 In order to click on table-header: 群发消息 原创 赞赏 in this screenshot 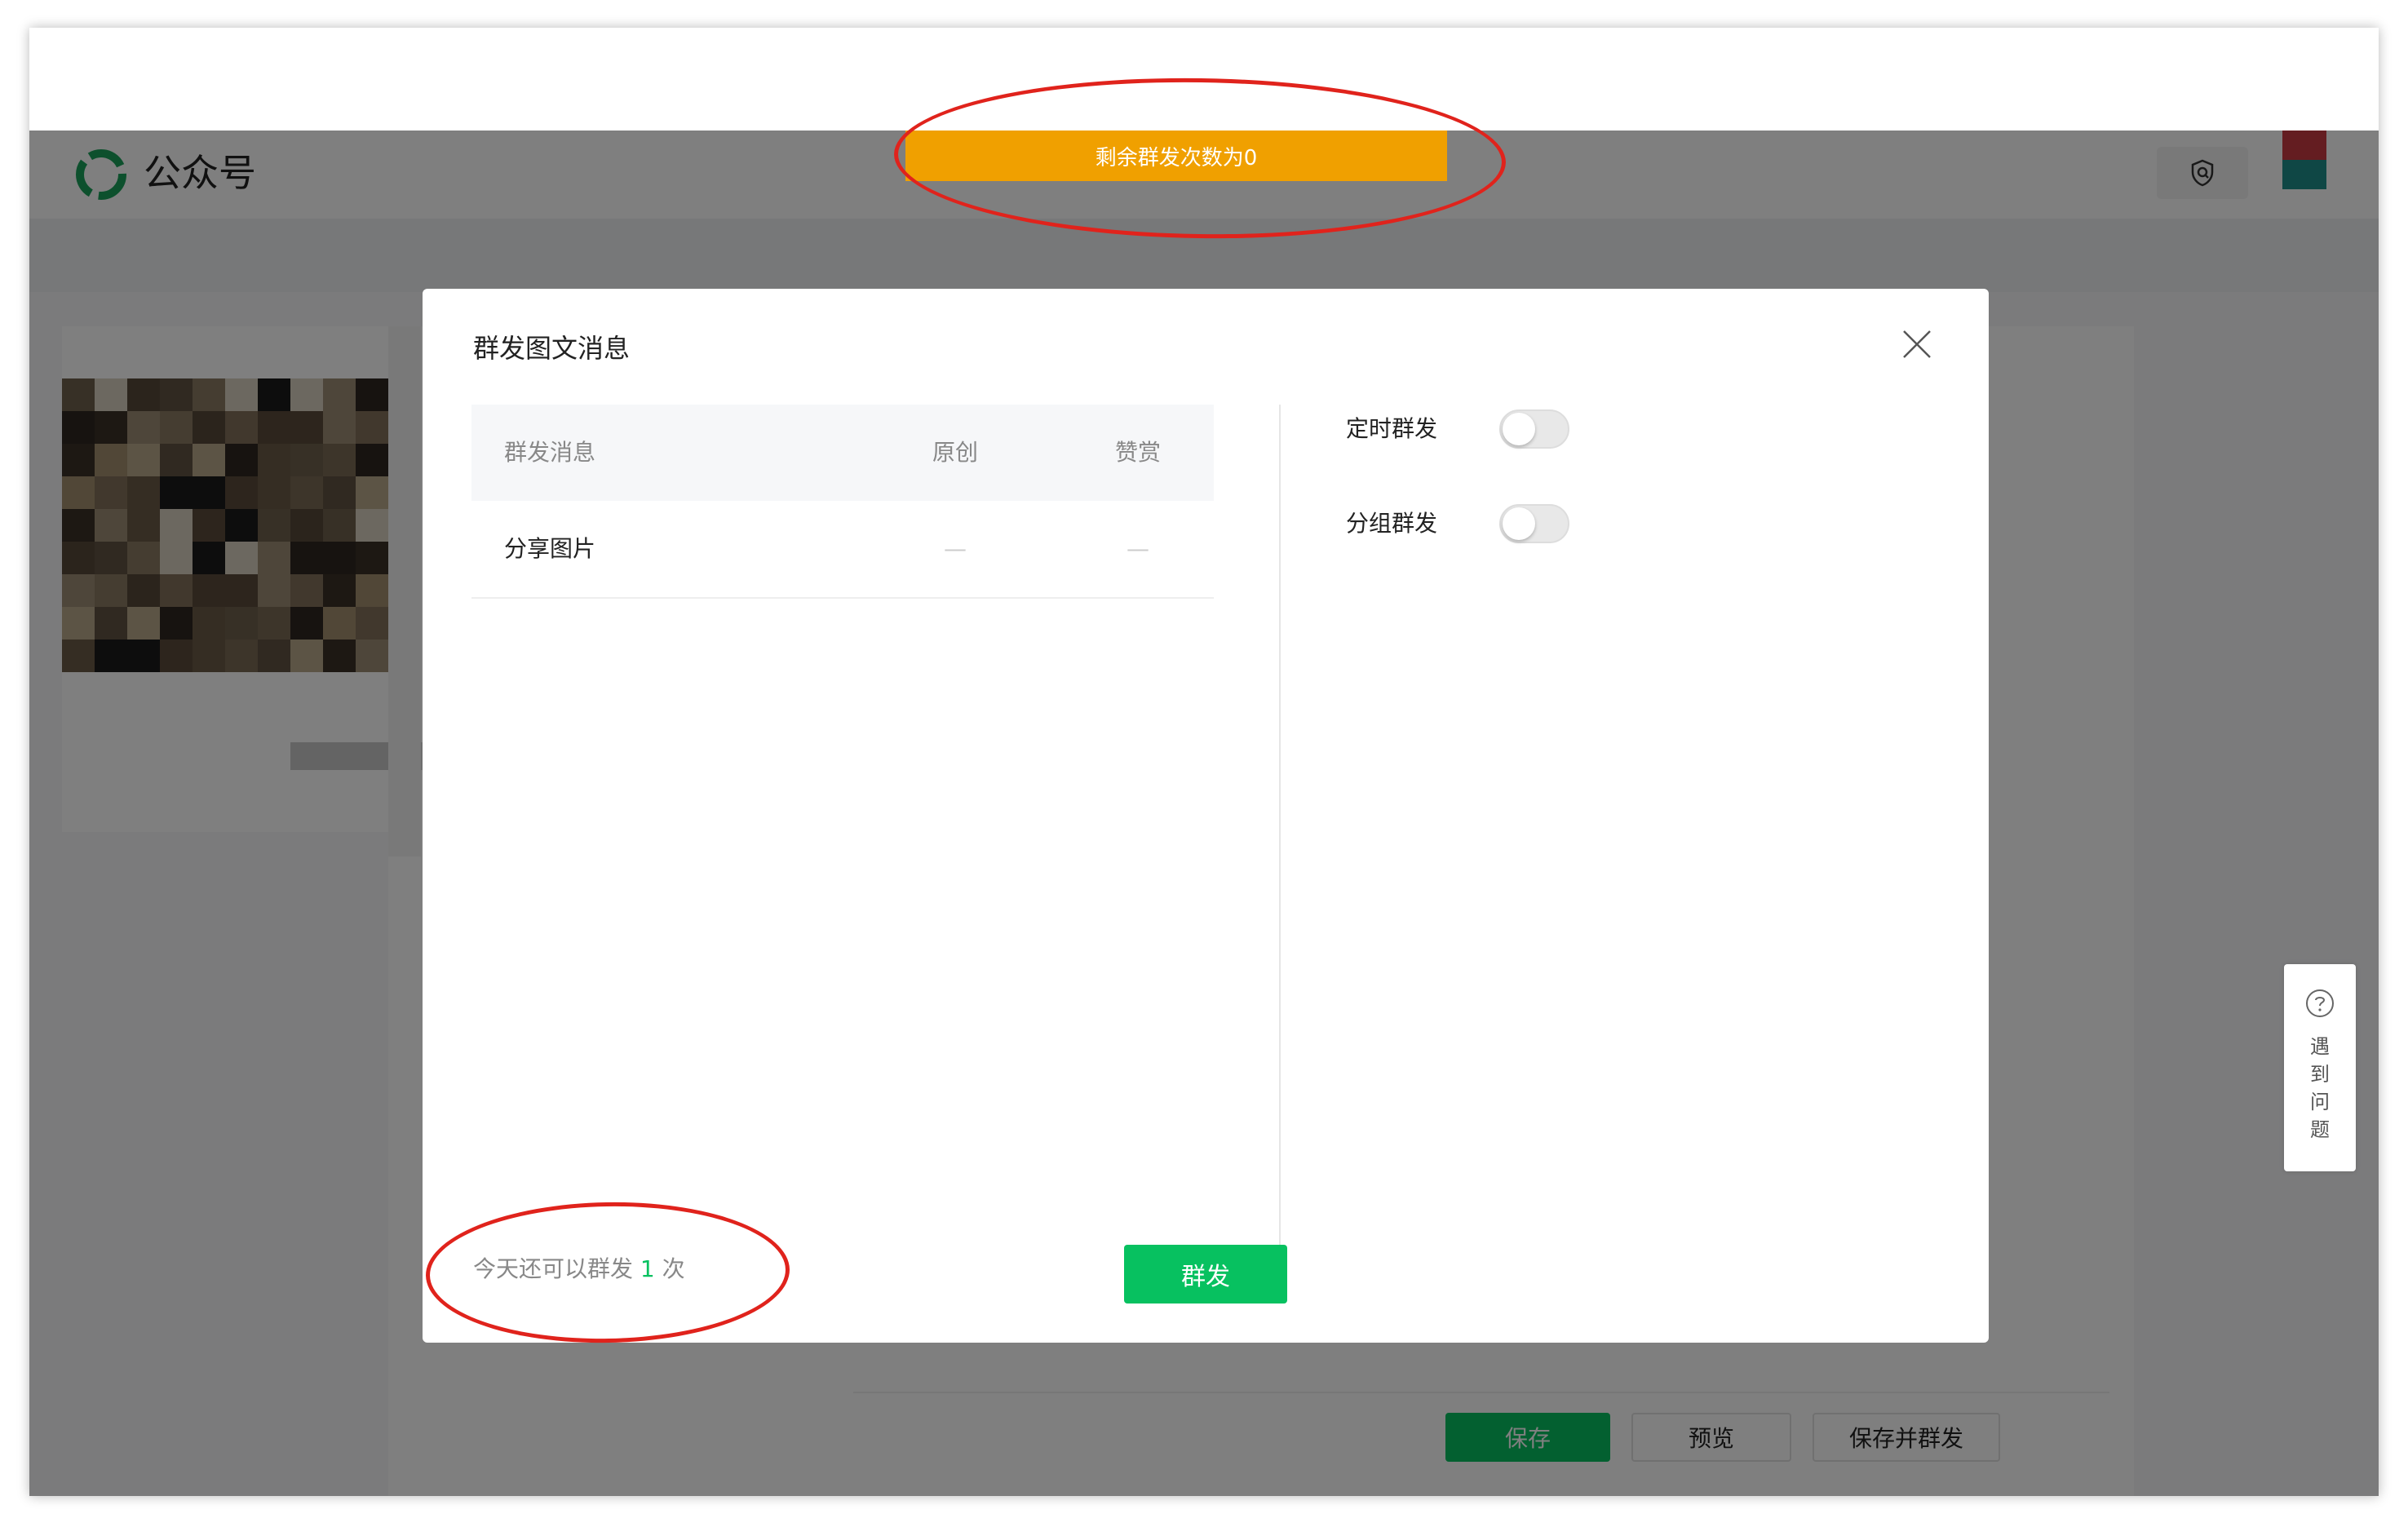, I will do `click(842, 453)`.